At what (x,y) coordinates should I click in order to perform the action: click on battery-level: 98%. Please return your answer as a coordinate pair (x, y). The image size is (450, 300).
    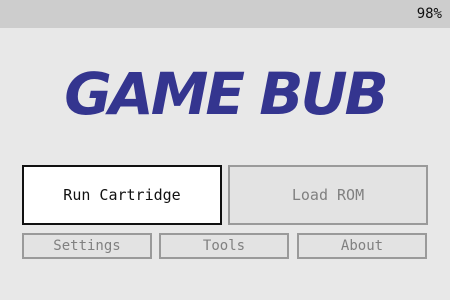
    Looking at the image, I should click on (429, 14).